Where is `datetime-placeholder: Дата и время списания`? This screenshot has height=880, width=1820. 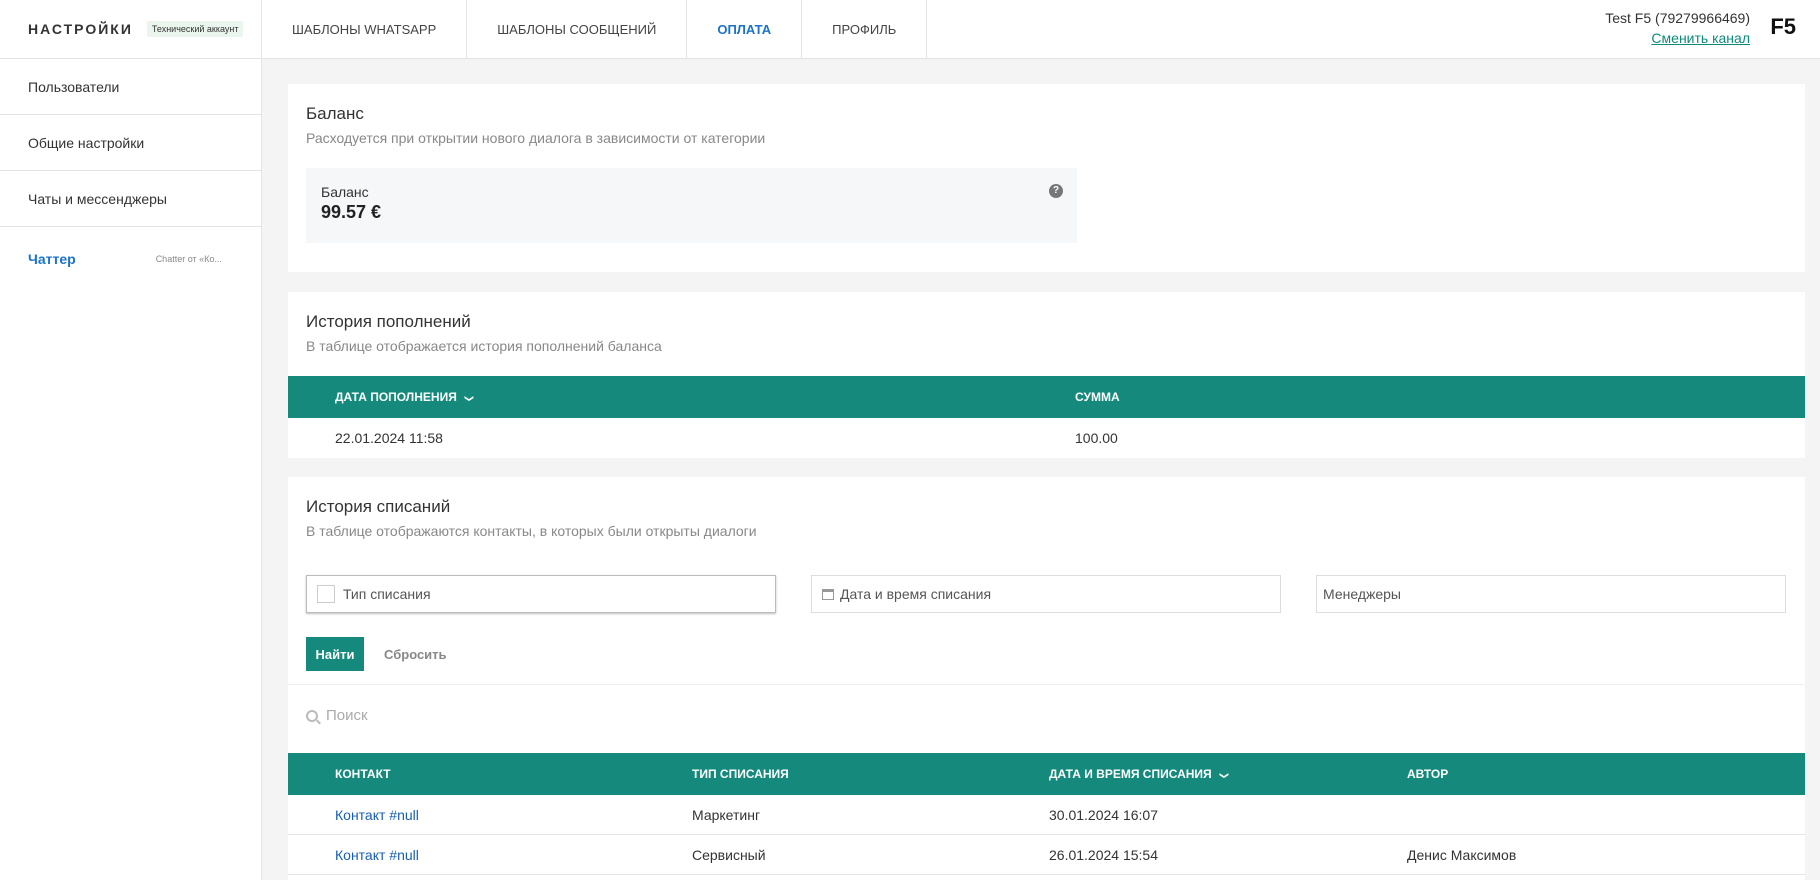 datetime-placeholder: Дата и время списания is located at coordinates (916, 594).